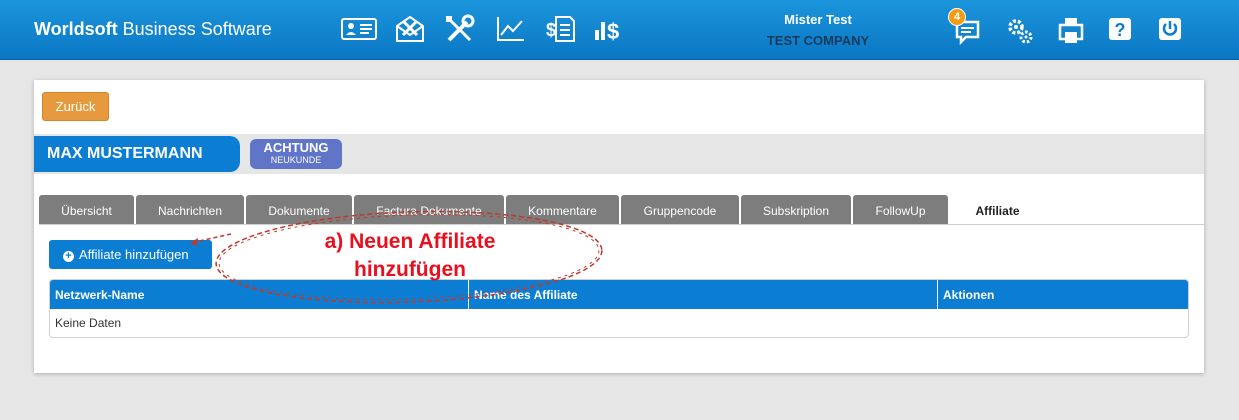  Describe the element at coordinates (1170, 29) in the screenshot. I see `power-icon` at that location.